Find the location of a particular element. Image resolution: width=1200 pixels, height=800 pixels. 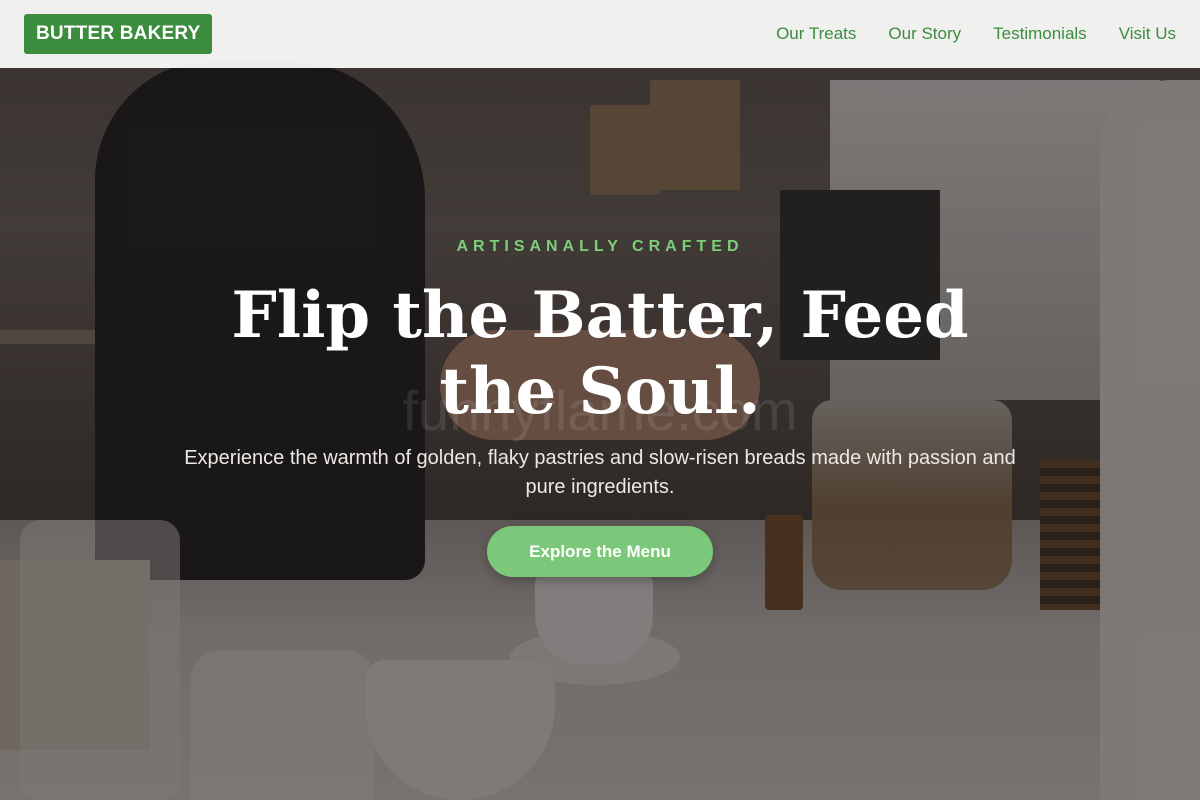

brand-logo: BUTTER BAKERY is located at coordinates (118, 34).